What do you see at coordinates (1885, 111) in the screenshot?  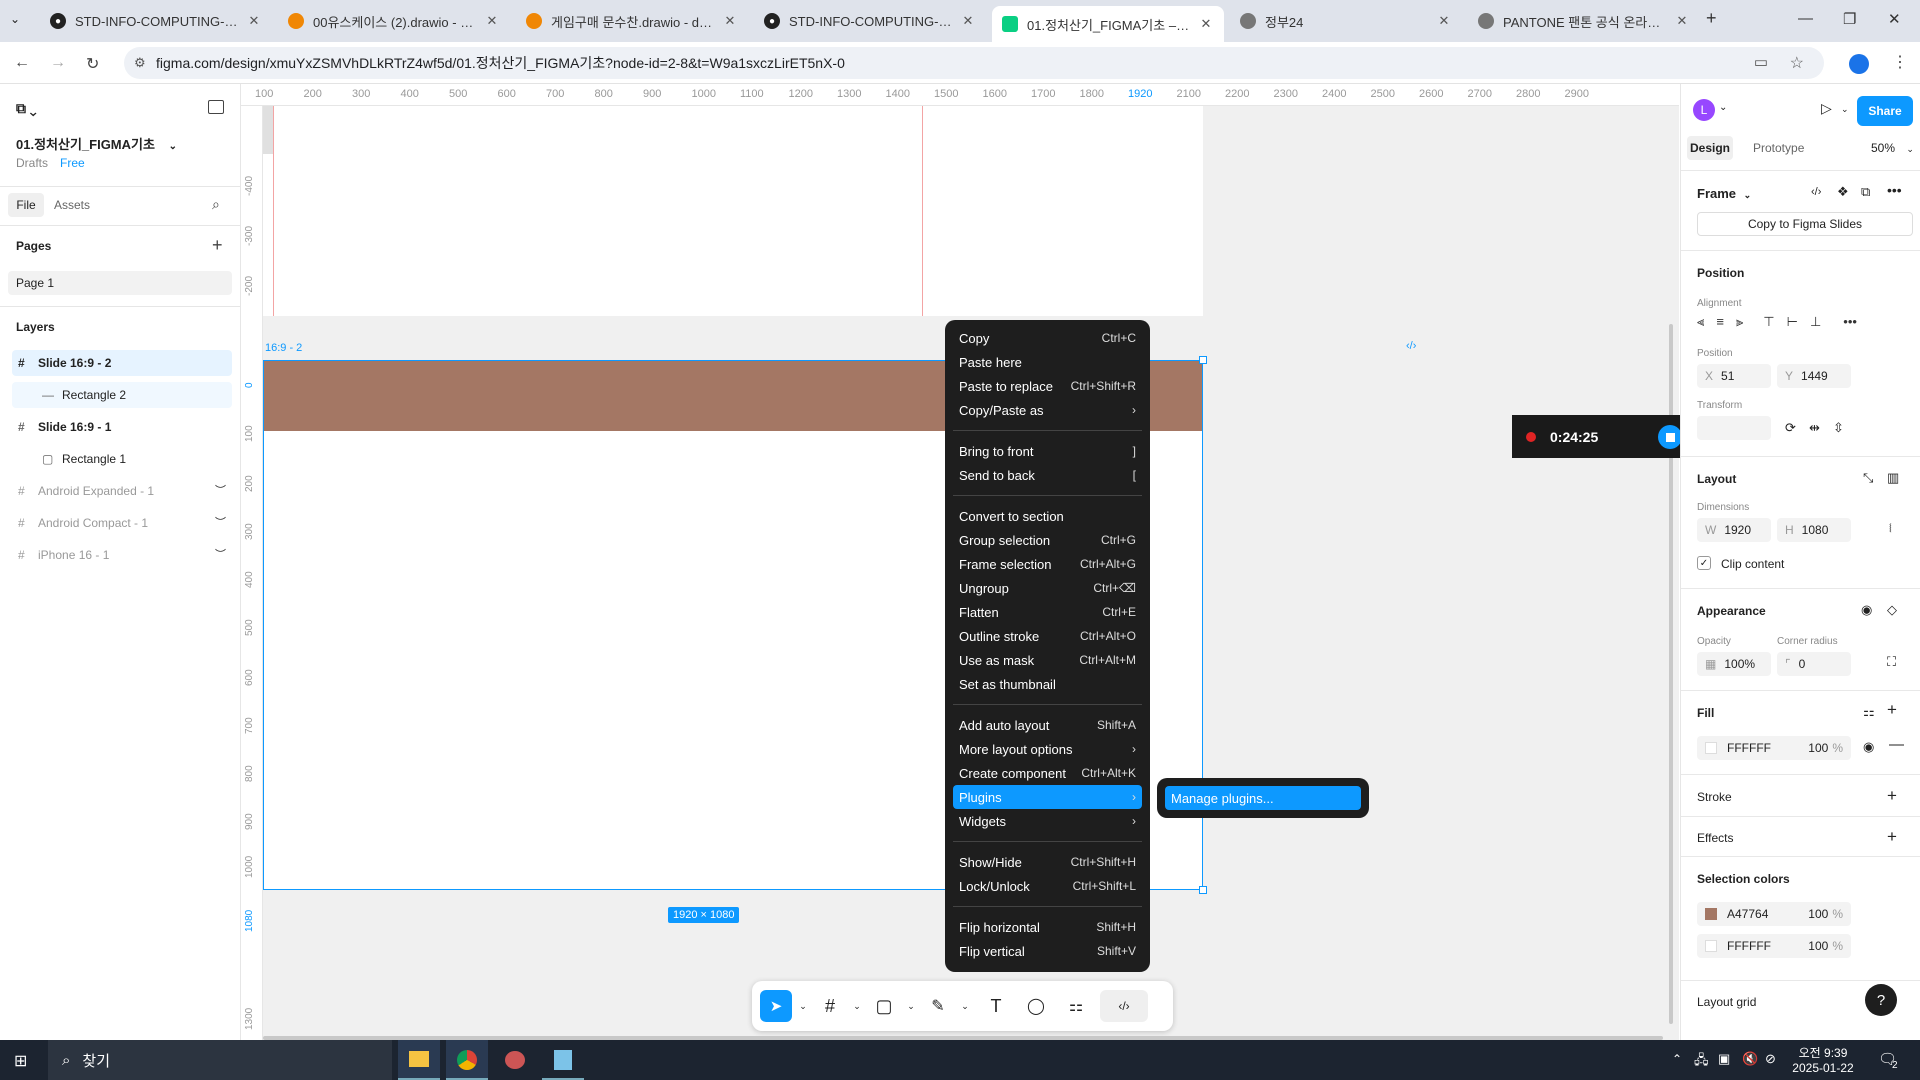 I see `share-button: Share` at bounding box center [1885, 111].